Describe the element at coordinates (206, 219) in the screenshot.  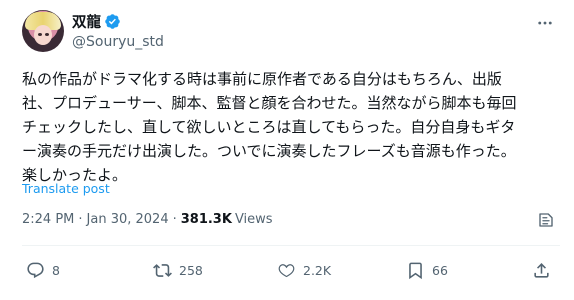
I see `views-count: 381.3K` at that location.